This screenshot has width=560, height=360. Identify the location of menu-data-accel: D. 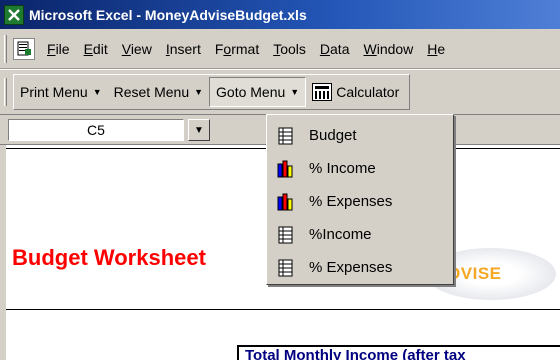
(325, 48).